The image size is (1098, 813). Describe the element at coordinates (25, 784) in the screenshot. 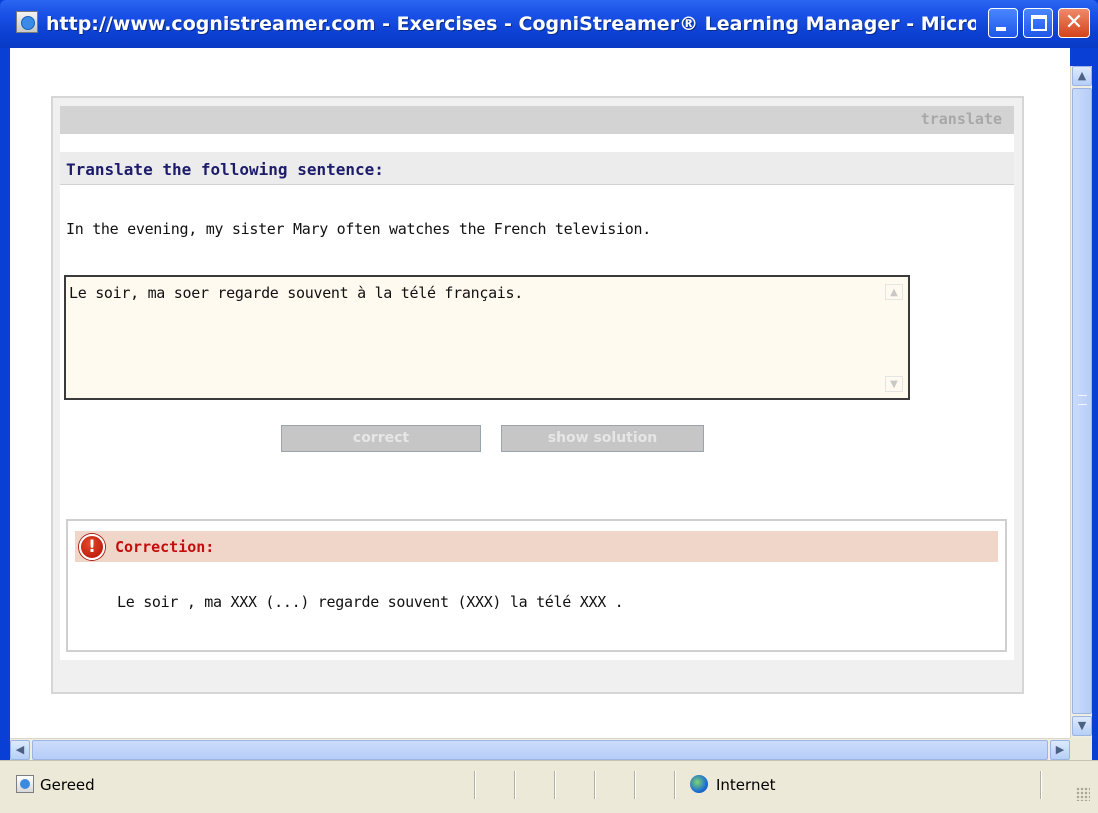

I see `page-status-icon` at that location.